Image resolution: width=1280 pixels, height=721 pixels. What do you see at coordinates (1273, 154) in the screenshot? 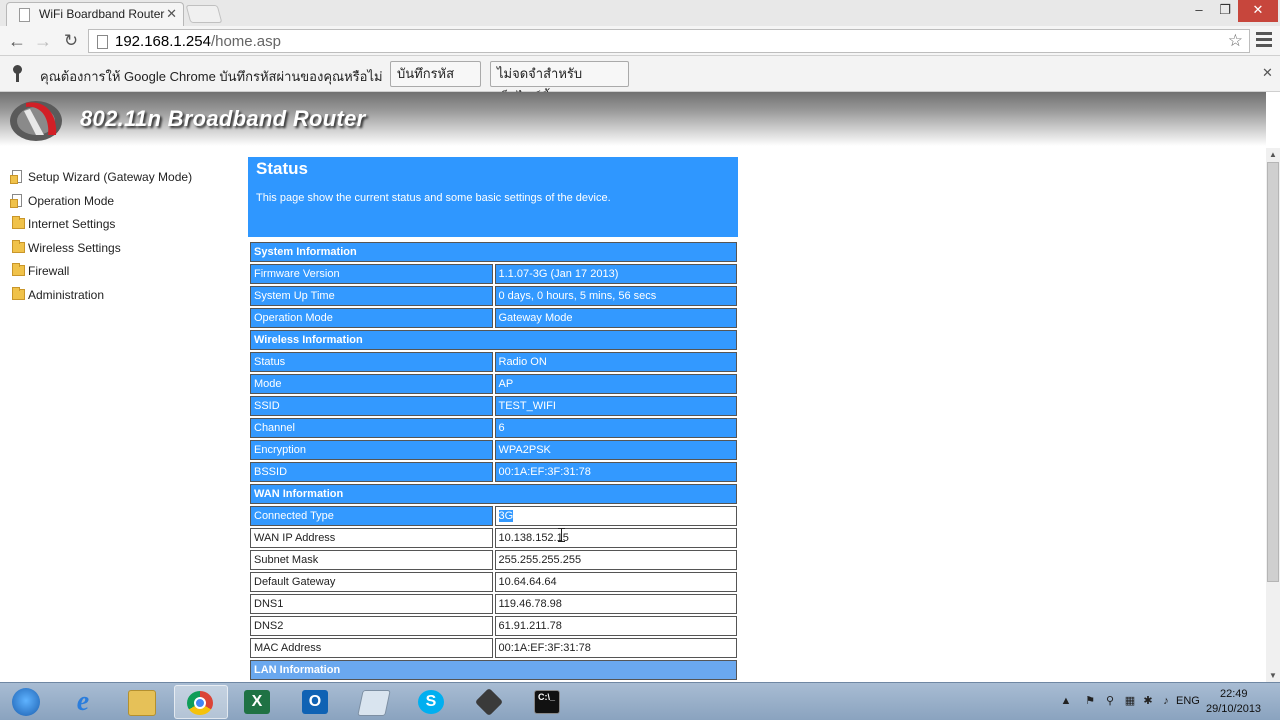
I see `scroll-up-icon: ▲` at bounding box center [1273, 154].